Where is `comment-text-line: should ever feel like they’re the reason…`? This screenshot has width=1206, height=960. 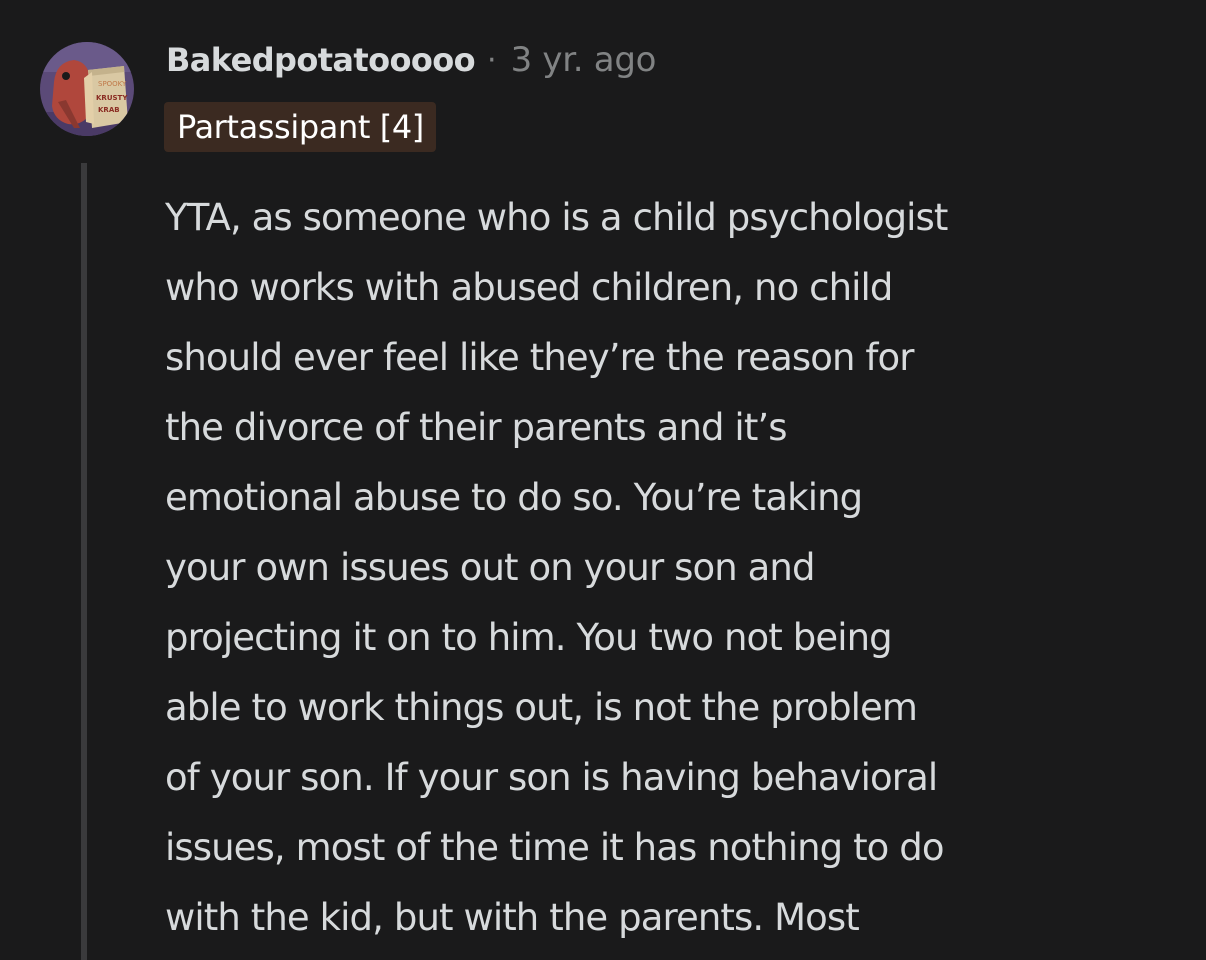 comment-text-line: should ever feel like they’re the reason… is located at coordinates (539, 357).